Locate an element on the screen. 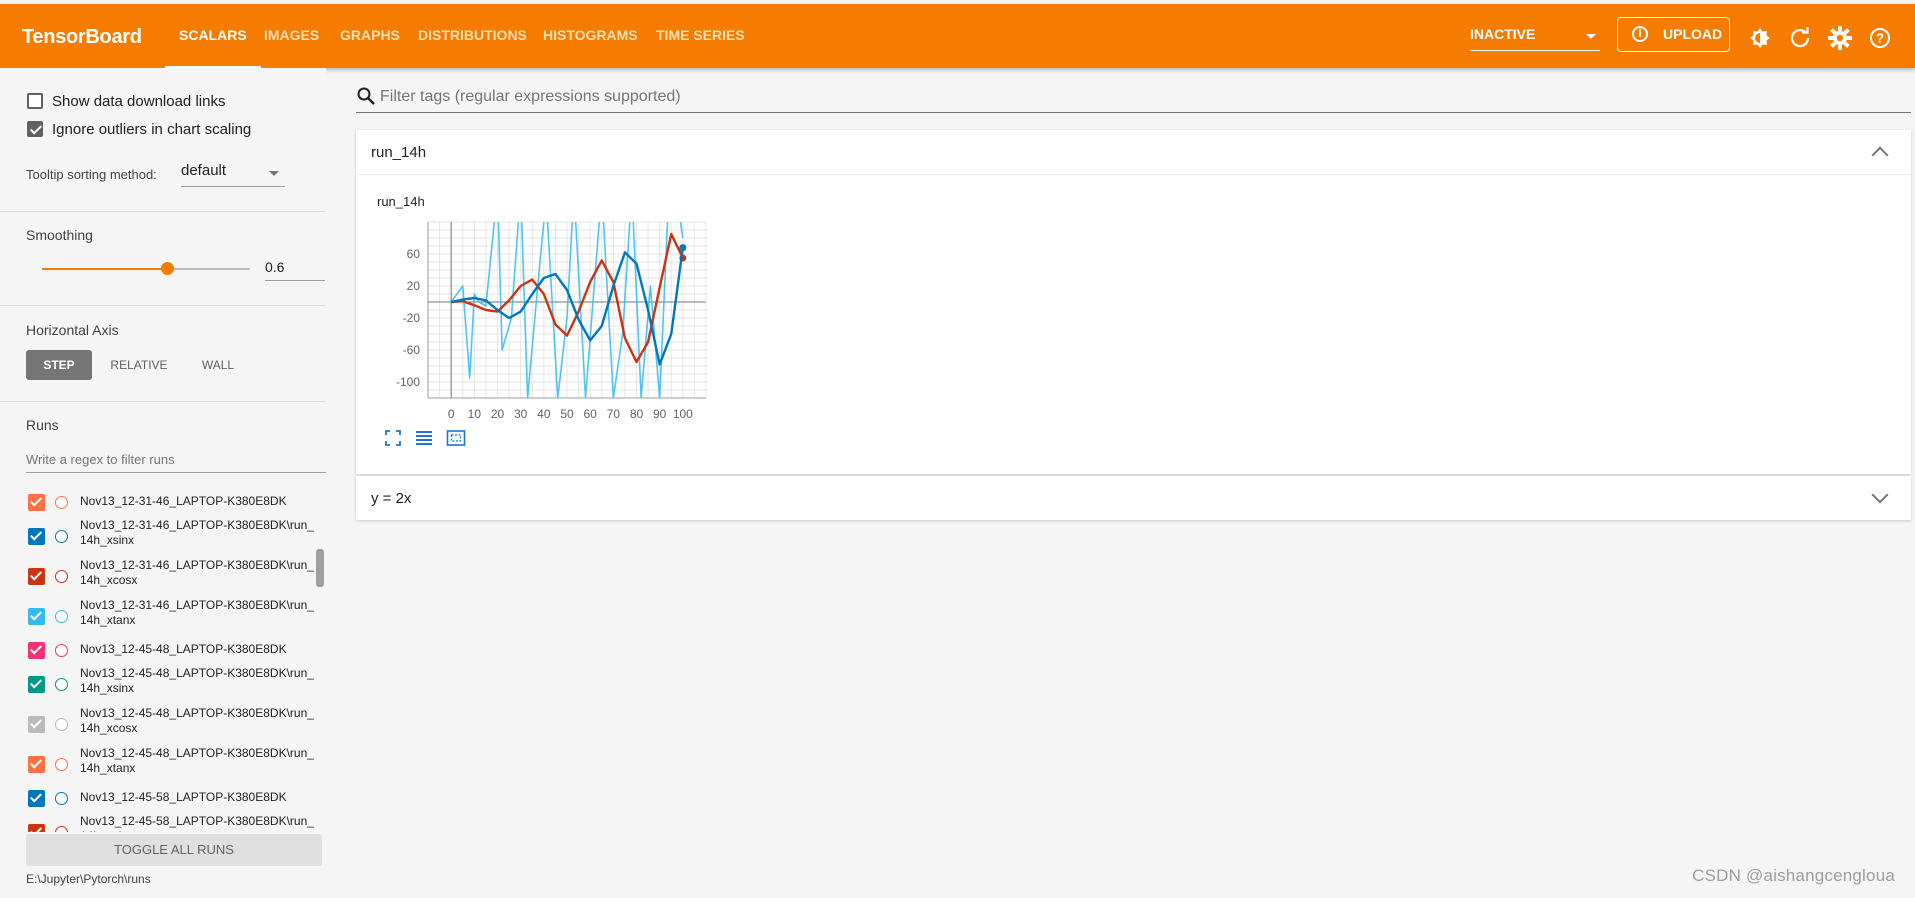 The height and width of the screenshot is (898, 1915). y-tick-label: -20 is located at coordinates (412, 318).